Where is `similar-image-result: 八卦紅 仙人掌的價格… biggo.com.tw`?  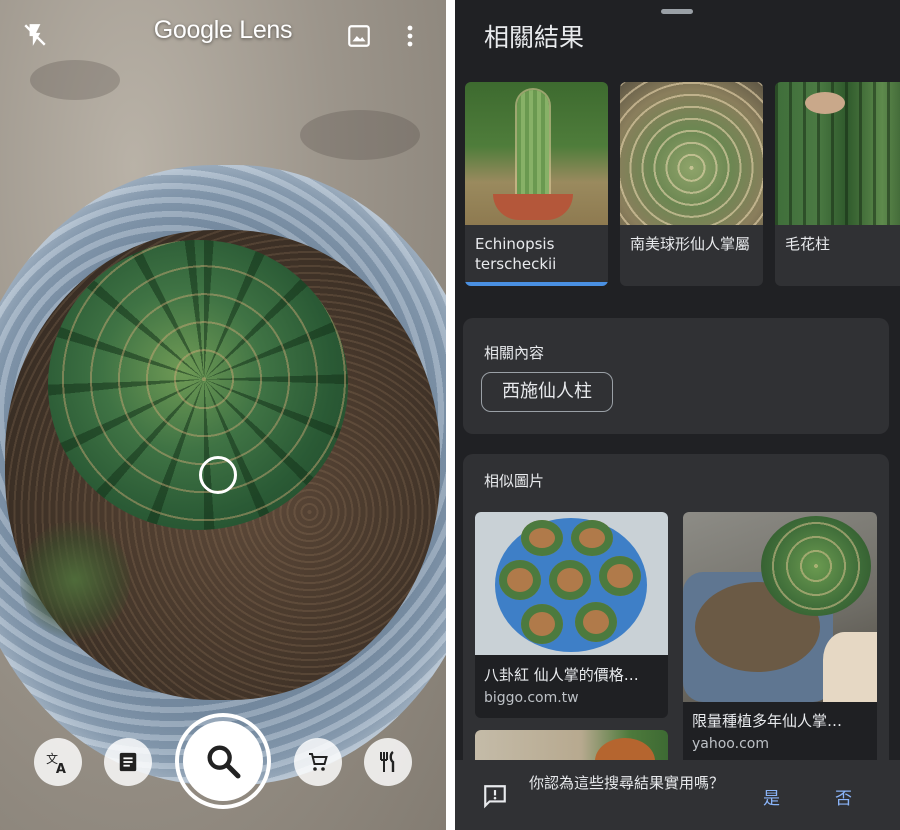 similar-image-result: 八卦紅 仙人掌的價格… biggo.com.tw is located at coordinates (571, 615).